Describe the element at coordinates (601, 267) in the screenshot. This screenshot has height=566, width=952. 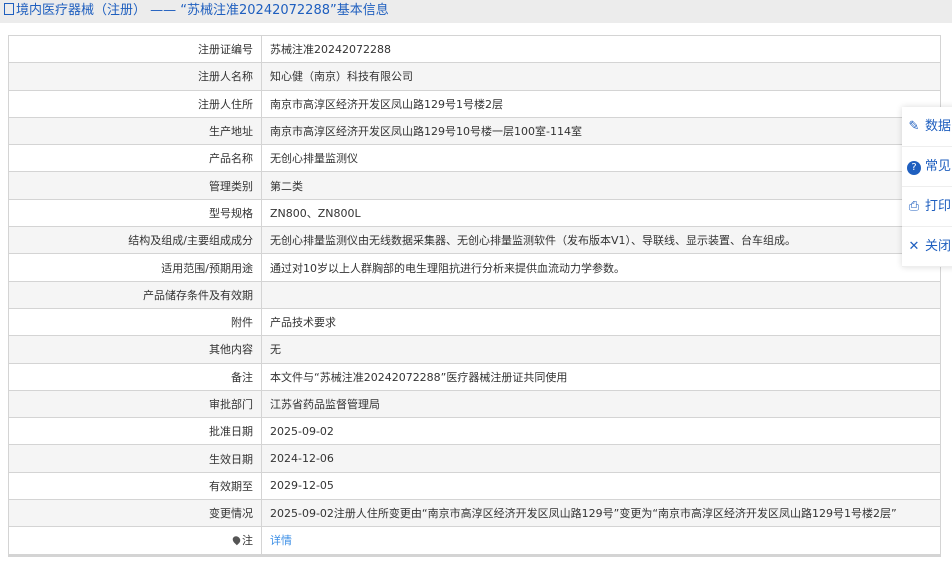
I see `field-value: 通过对10岁以上人群胸部的电生理阻抗进行分析来提供血流动力学参数。` at that location.